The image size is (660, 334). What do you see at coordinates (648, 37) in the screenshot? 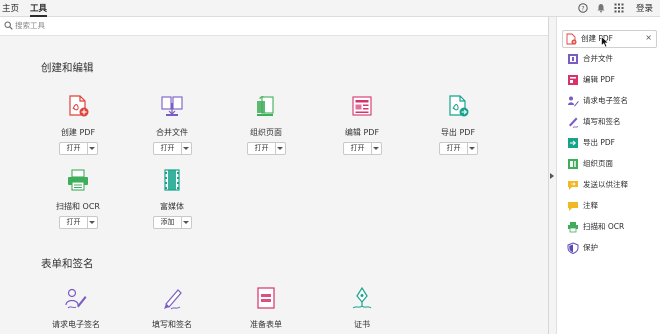
I see `close-icon: ×` at bounding box center [648, 37].